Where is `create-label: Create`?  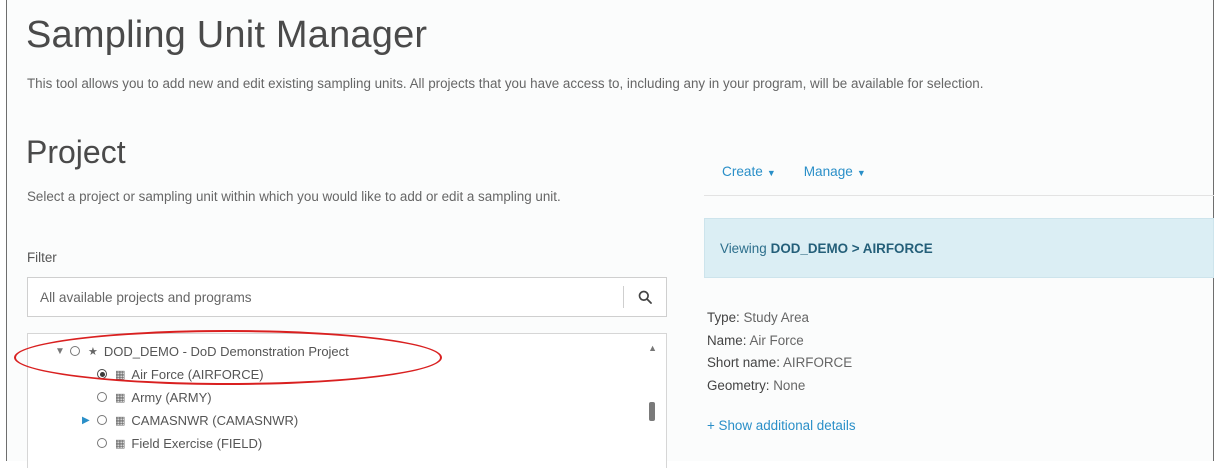
create-label: Create is located at coordinates (742, 171).